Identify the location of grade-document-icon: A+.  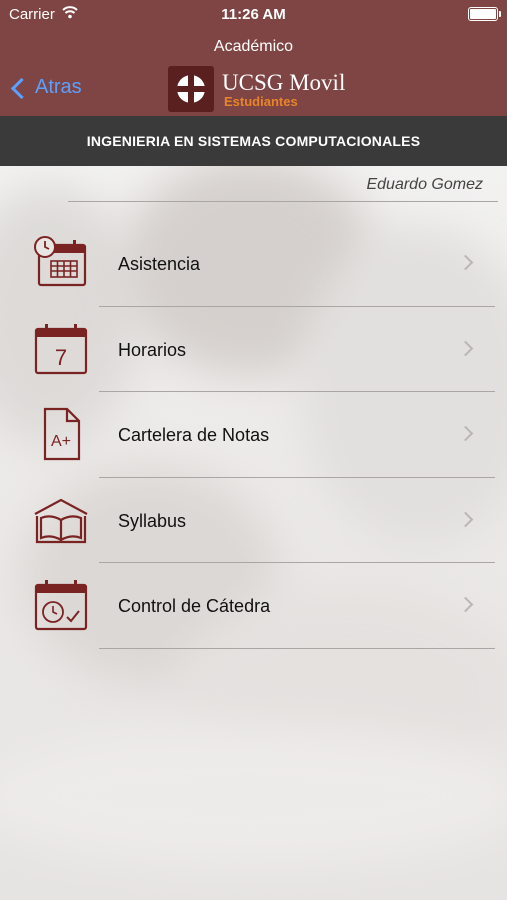
(62, 434).